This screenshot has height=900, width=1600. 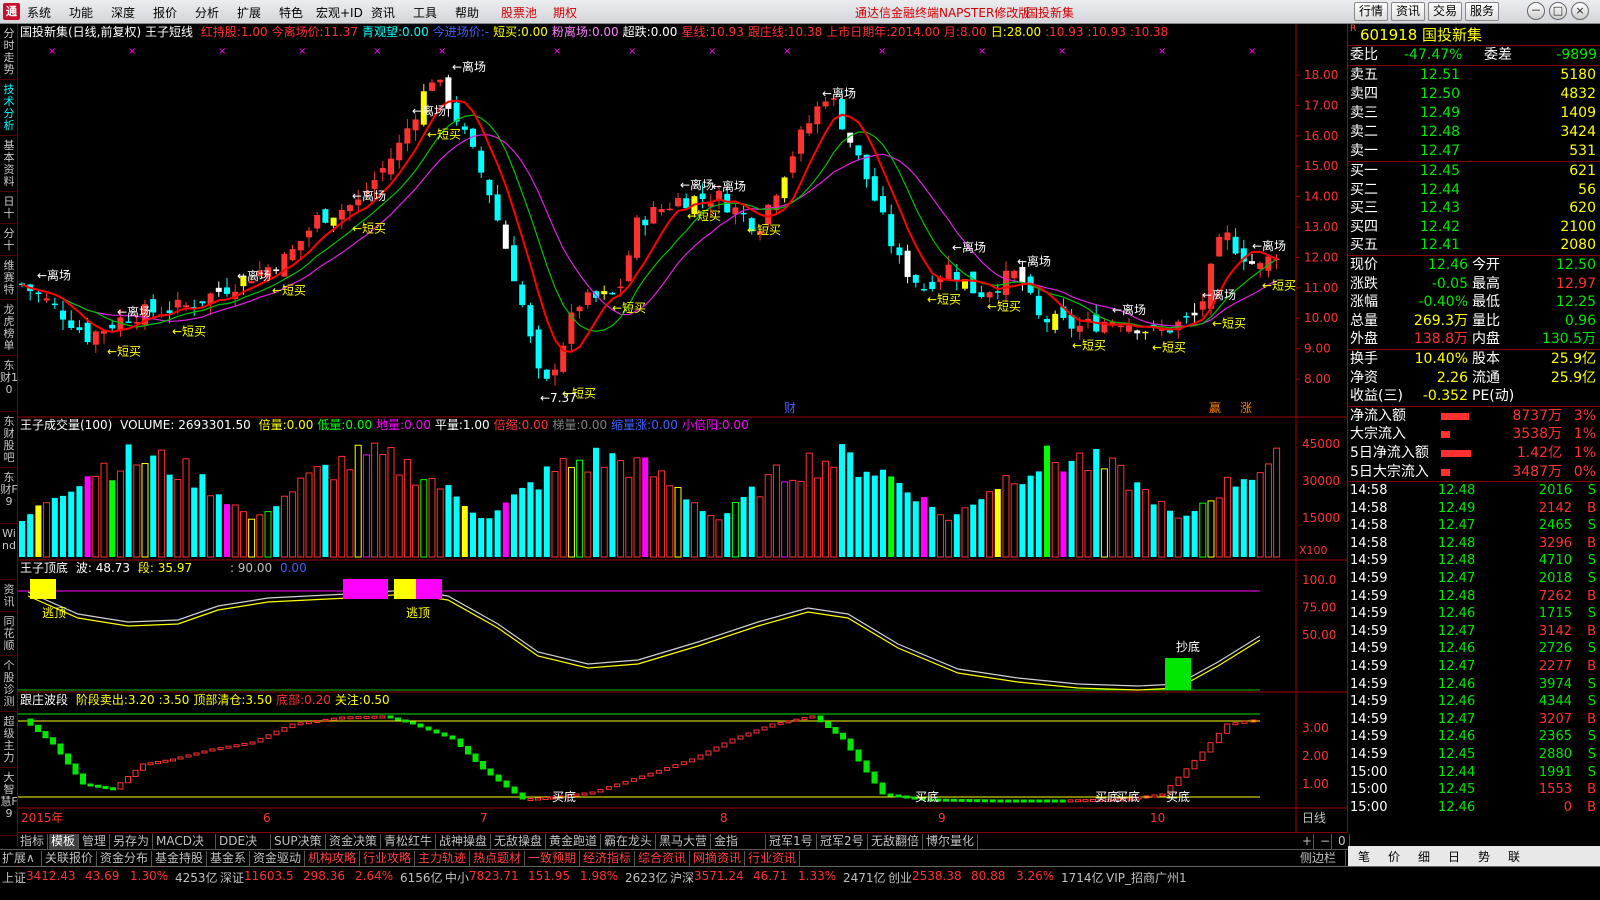 I want to click on extension-tab: 资金驱动, so click(x=278, y=858).